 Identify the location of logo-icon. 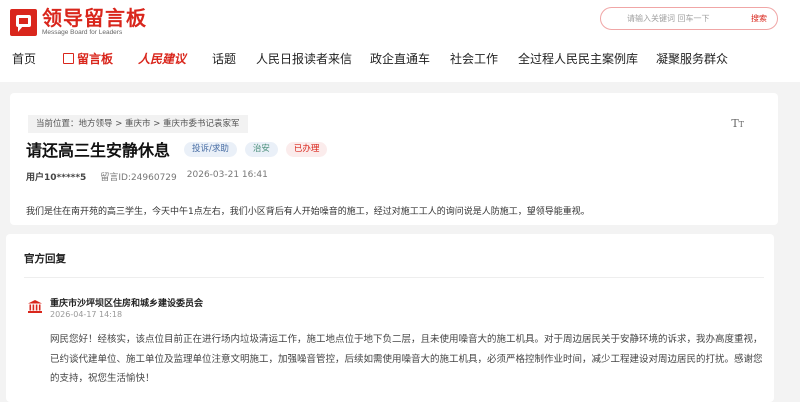
(23, 22).